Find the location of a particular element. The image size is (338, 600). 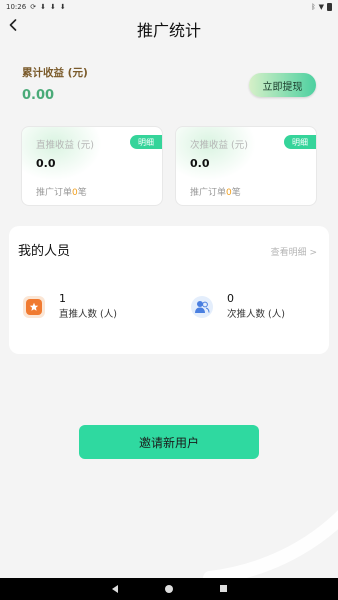

direct-people-count: 1 is located at coordinates (62, 298).